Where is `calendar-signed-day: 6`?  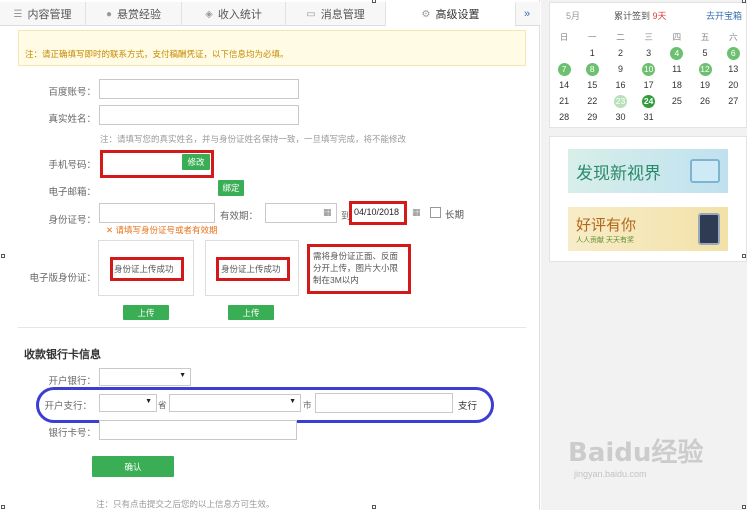
calendar-signed-day: 6 is located at coordinates (733, 53).